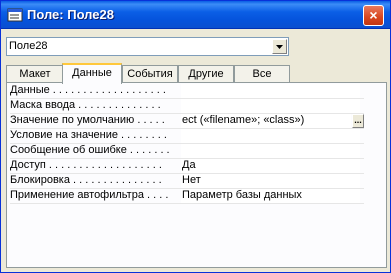 The image size is (391, 273). Describe the element at coordinates (88, 135) in the screenshot. I see `property-label: Условие на значение . . . . . . . .` at that location.